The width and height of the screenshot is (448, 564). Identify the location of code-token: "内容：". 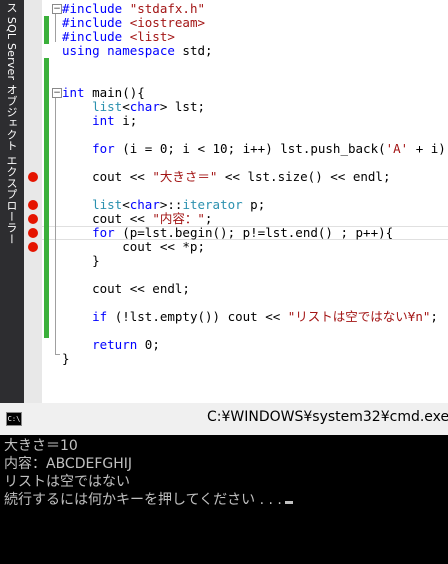
(178, 218).